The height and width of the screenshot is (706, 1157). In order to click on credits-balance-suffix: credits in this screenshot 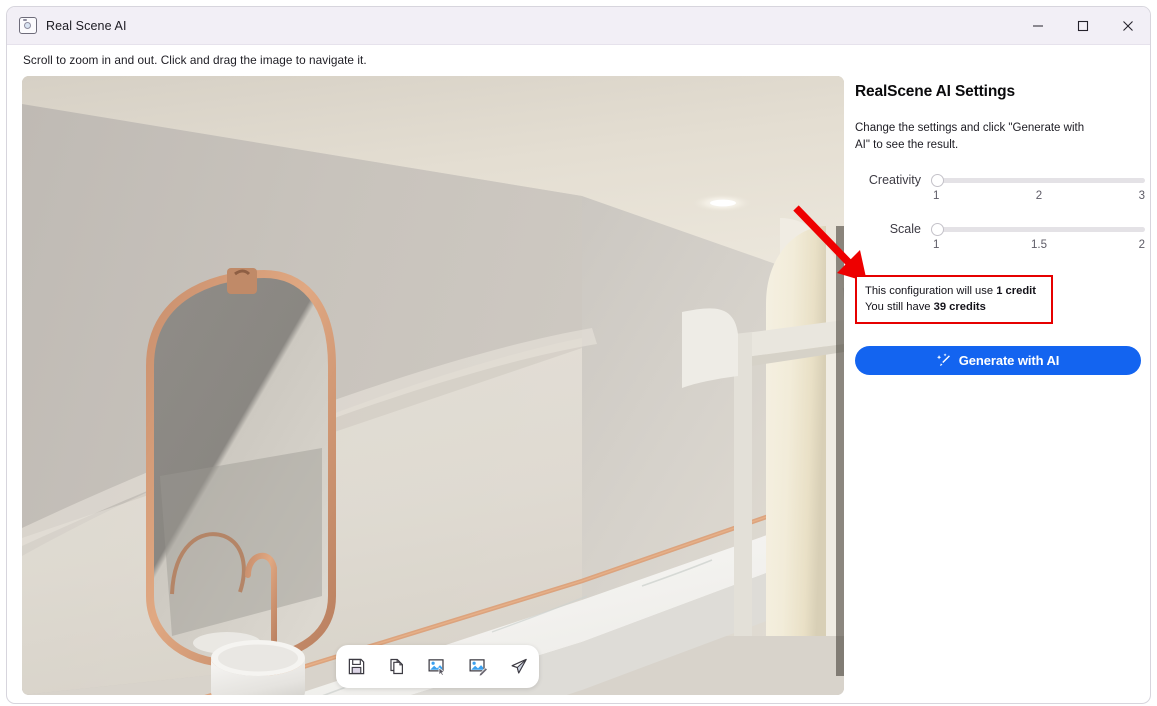, I will do `click(966, 307)`.